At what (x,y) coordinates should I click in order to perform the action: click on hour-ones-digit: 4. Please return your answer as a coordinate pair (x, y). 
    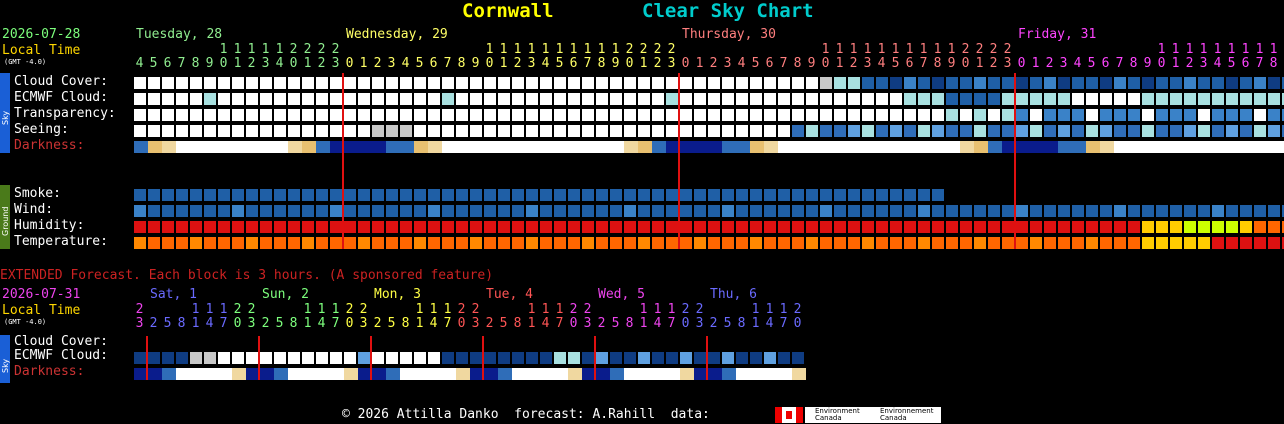
    Looking at the image, I should click on (741, 63).